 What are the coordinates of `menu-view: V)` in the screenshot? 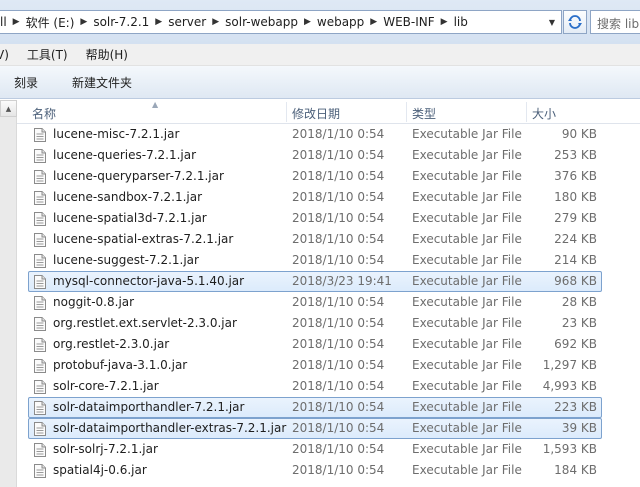 It's located at (9, 55).